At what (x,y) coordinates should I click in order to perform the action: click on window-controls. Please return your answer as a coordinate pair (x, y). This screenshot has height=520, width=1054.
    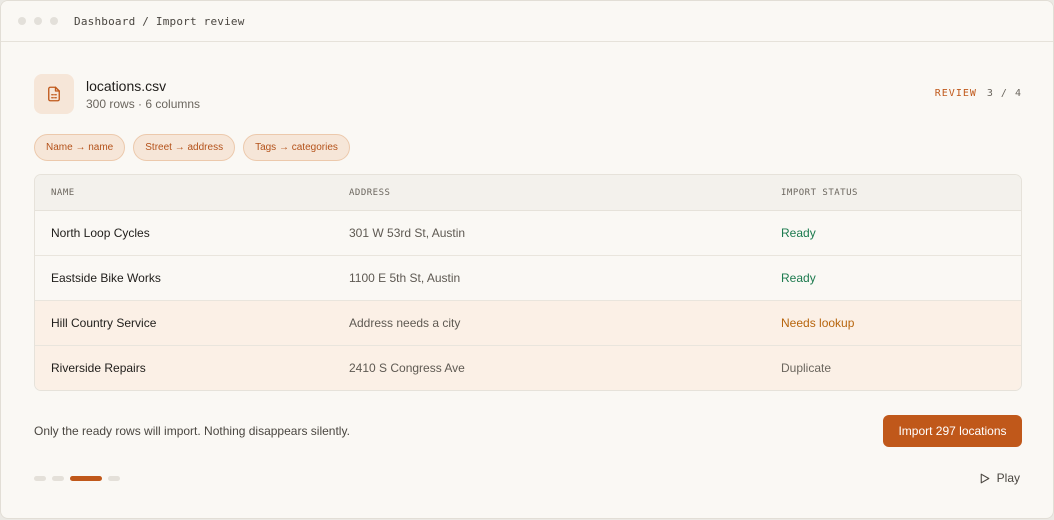
    Looking at the image, I should click on (38, 21).